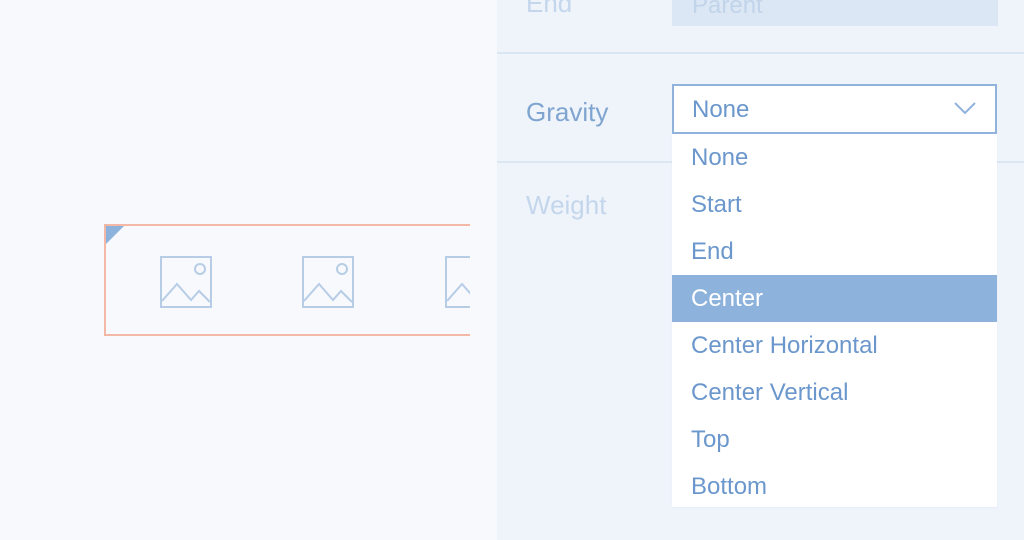  I want to click on dropdown-option-label: Start, so click(716, 204).